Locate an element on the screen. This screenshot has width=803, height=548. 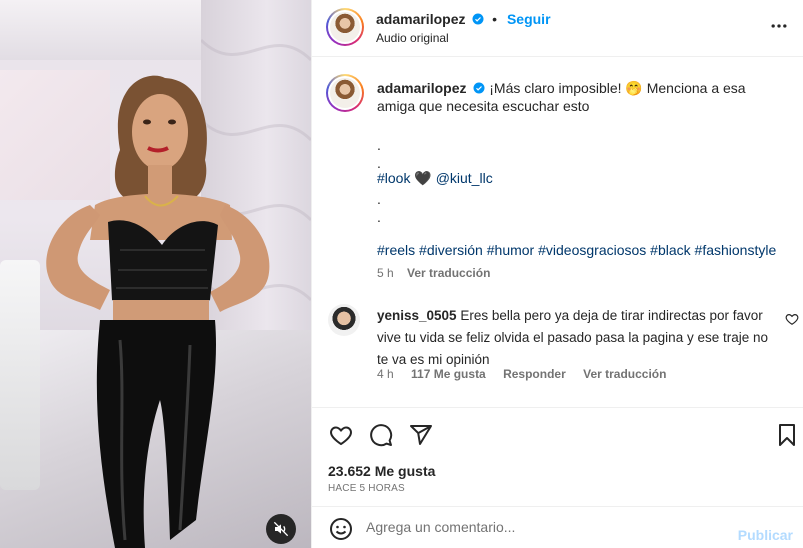
comment-like-heart-icon is located at coordinates (792, 319).